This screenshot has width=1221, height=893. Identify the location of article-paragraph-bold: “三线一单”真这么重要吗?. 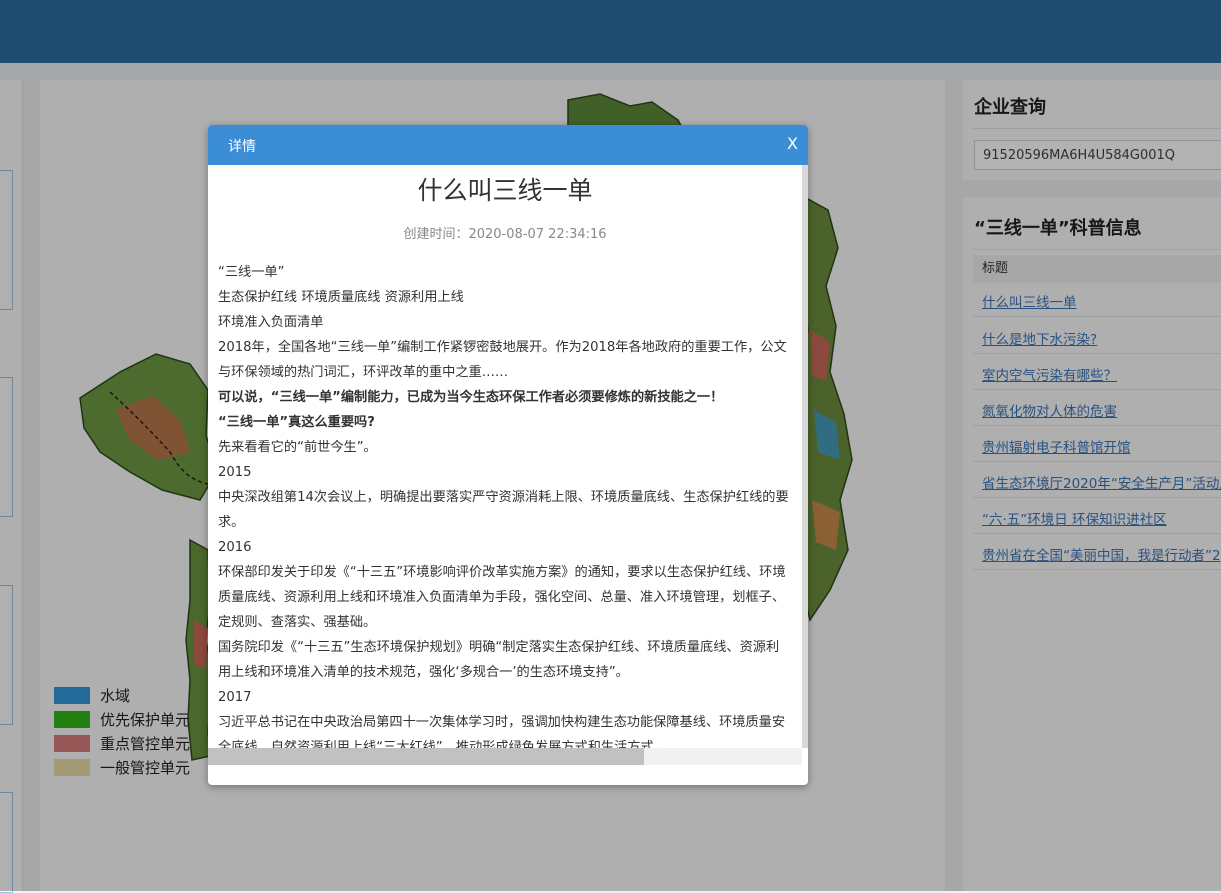
(296, 422).